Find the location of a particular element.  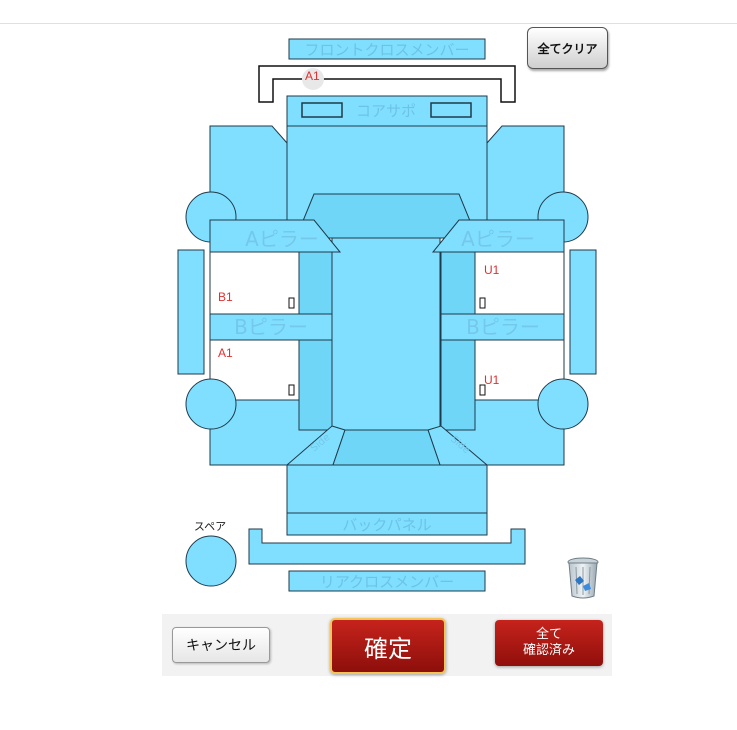

left-front-door-code: B1 is located at coordinates (225, 297).